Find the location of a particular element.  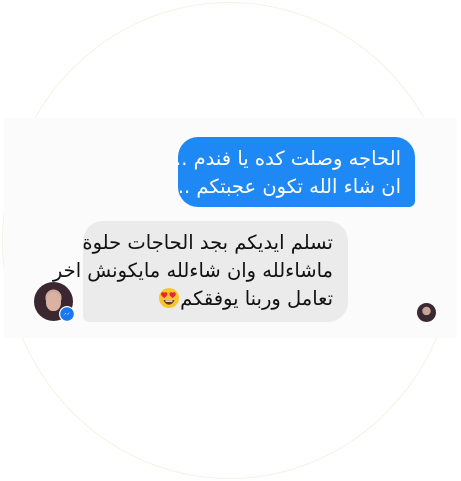

received-message-line-3: تعامل وربنا يوفقكم is located at coordinates (212, 301).